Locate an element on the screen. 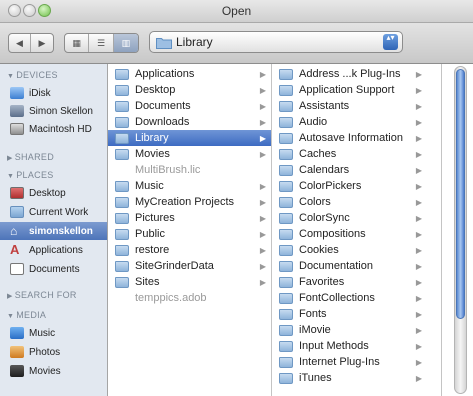  list-item: temppics.adob is located at coordinates (189, 298).